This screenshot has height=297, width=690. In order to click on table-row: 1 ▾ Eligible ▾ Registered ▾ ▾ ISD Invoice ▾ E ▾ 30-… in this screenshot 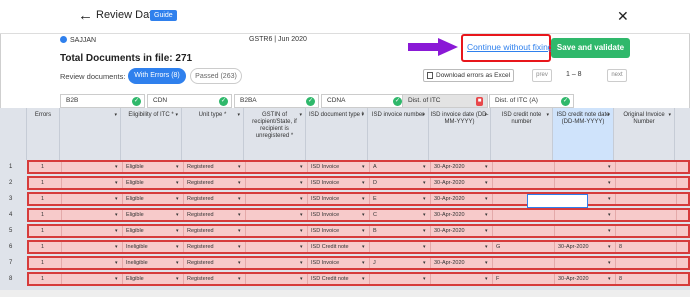, I will do `click(358, 199)`.